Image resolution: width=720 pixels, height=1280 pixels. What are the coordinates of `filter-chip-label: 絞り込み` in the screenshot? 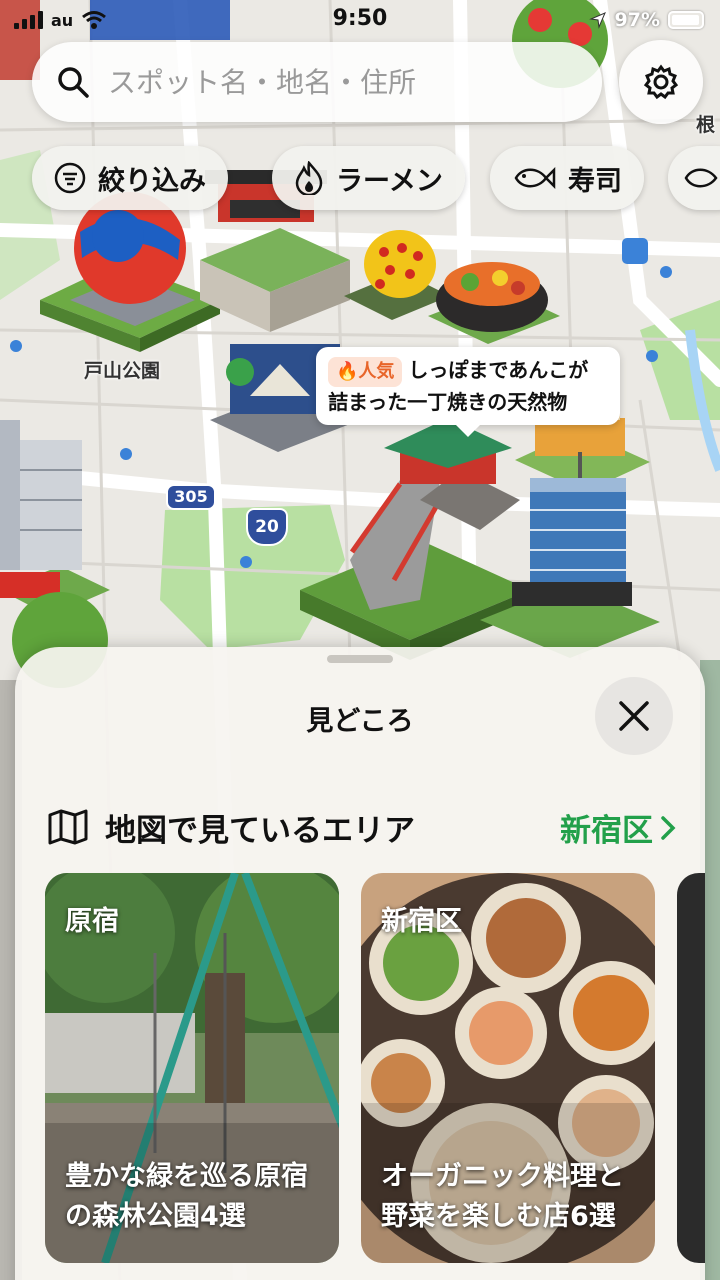 It's located at (152, 181).